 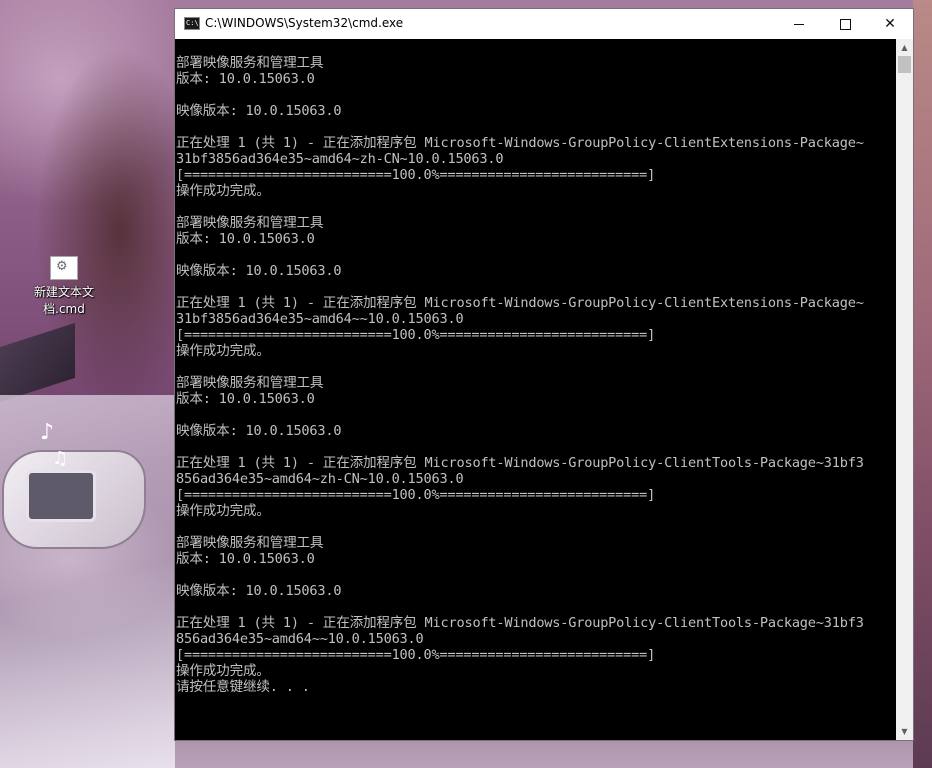 I want to click on close-icon: ✕, so click(x=890, y=24).